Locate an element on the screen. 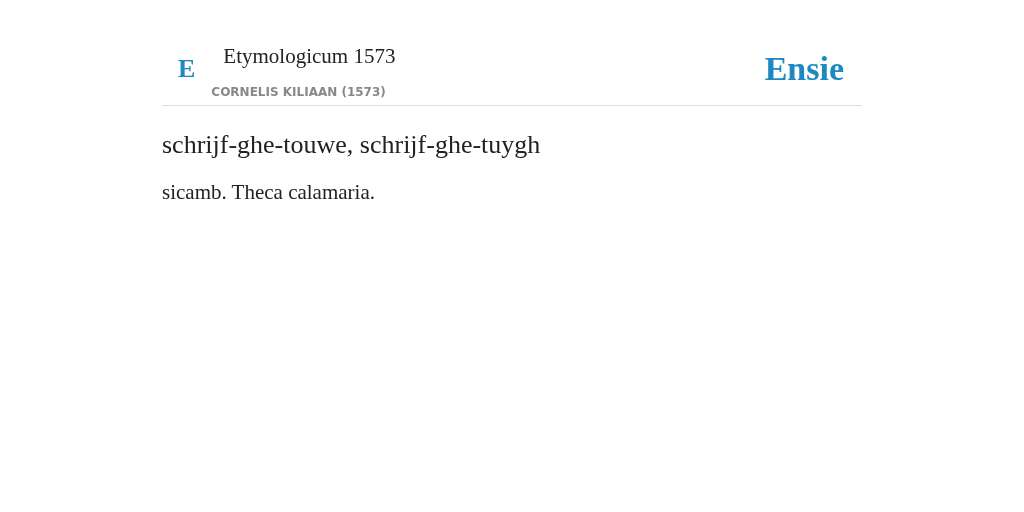  author-label: CORNELIS KILIAAN (1573) is located at coordinates (299, 92).